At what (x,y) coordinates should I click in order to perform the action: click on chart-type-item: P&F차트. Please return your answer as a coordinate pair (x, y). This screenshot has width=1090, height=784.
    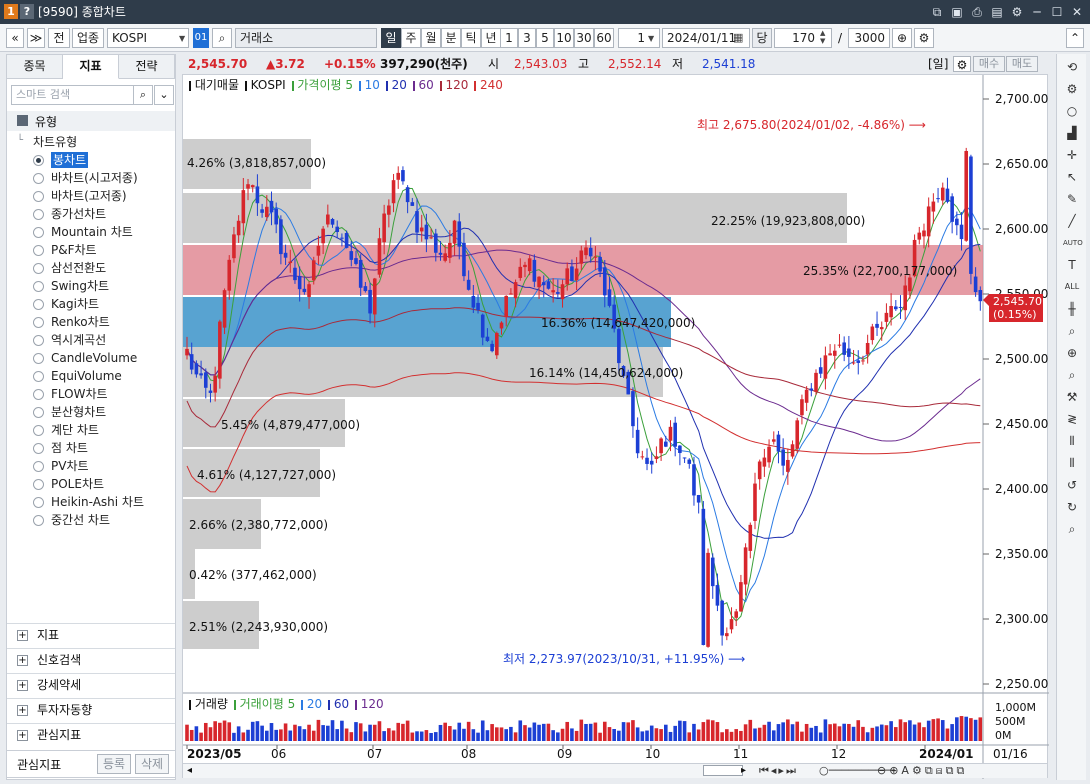
    Looking at the image, I should click on (74, 250).